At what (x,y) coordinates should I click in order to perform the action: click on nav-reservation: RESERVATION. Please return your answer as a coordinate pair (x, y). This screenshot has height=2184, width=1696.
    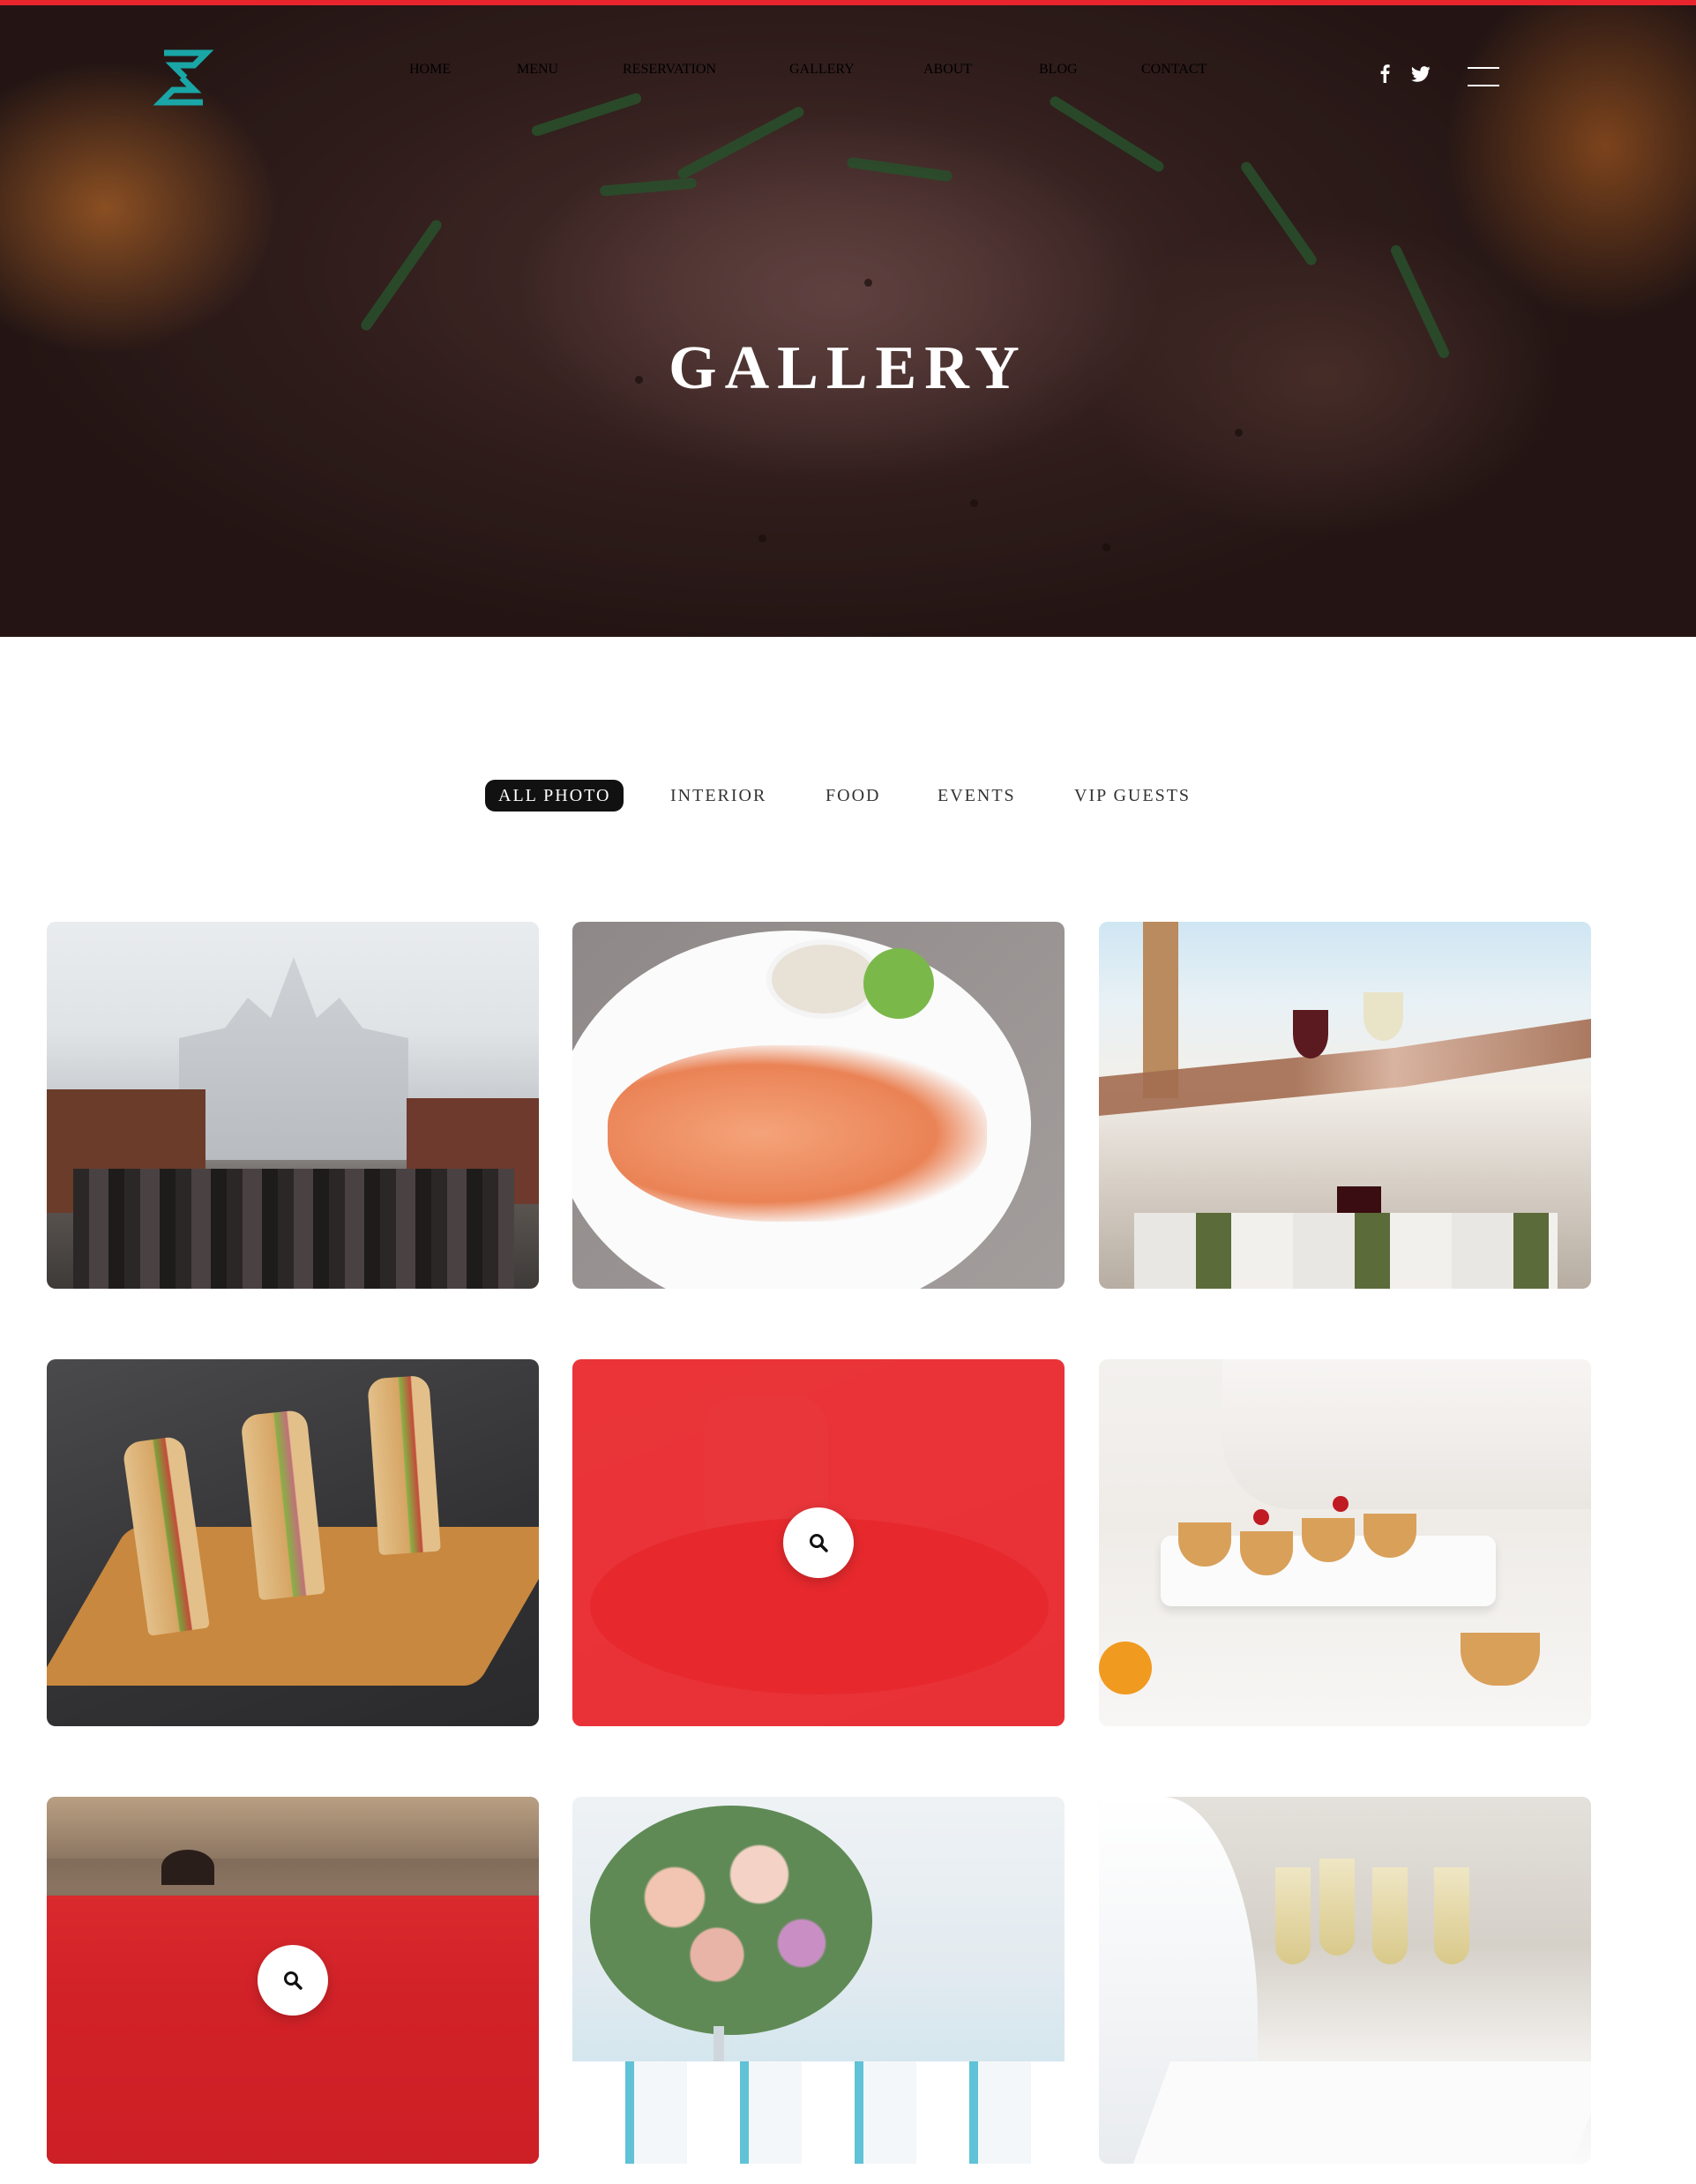
    Looking at the image, I should click on (669, 70).